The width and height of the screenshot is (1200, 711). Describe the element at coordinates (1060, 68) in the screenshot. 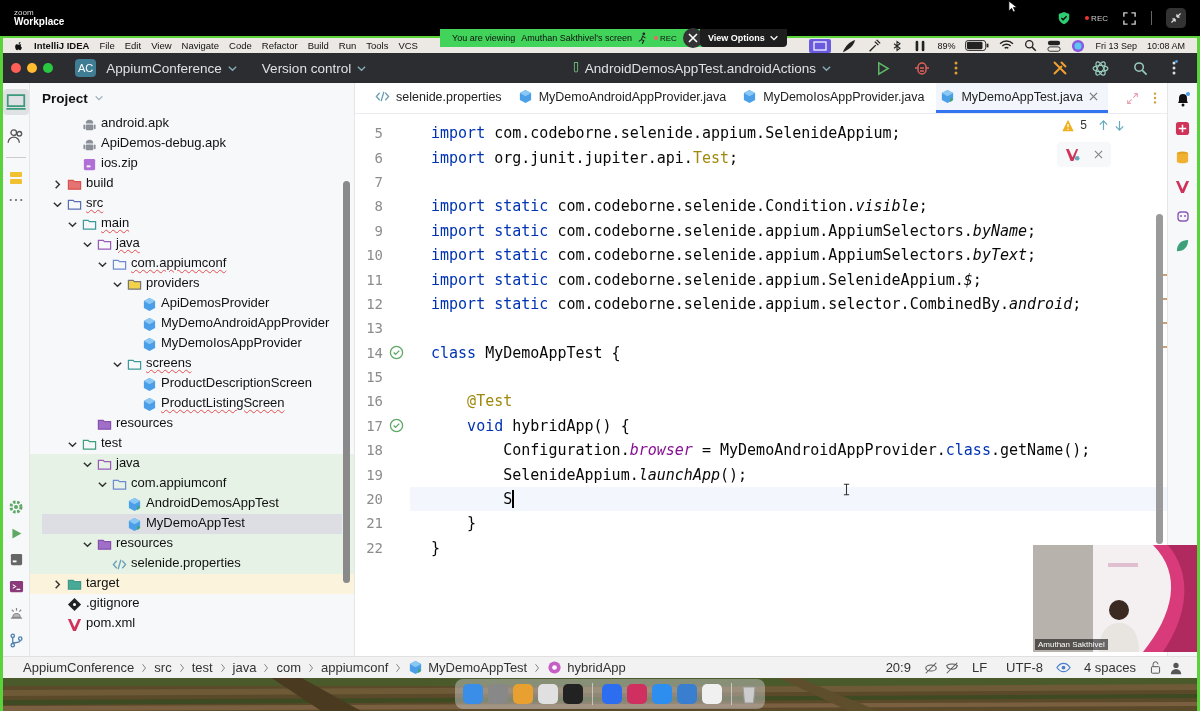

I see `hammer-icon` at that location.